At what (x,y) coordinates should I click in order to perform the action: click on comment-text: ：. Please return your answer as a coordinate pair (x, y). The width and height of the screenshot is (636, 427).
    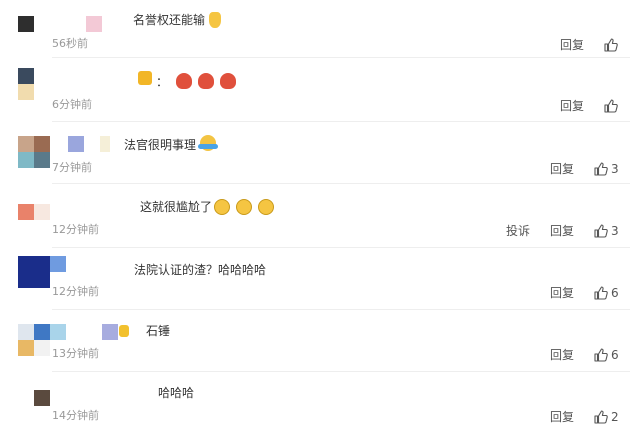
    Looking at the image, I should click on (162, 82).